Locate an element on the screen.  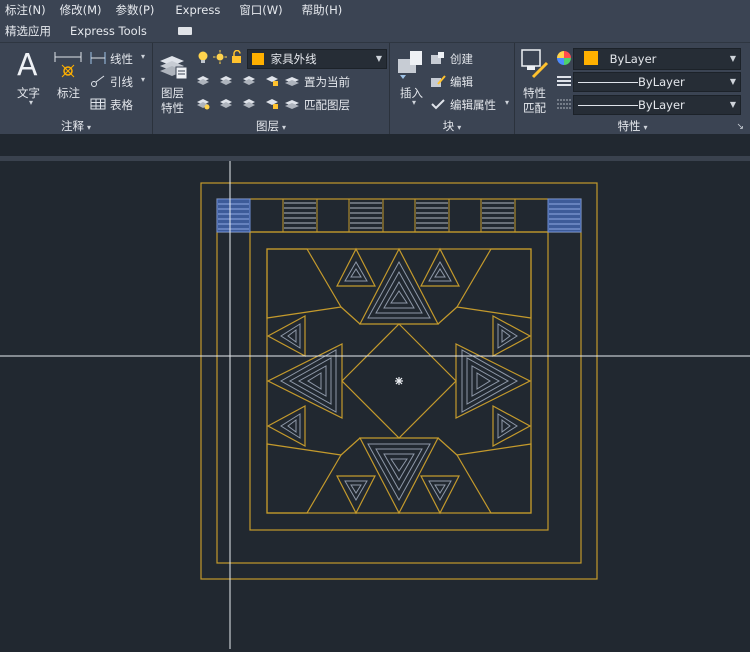
hatch-square-outlines is located at coordinates (399, 215).